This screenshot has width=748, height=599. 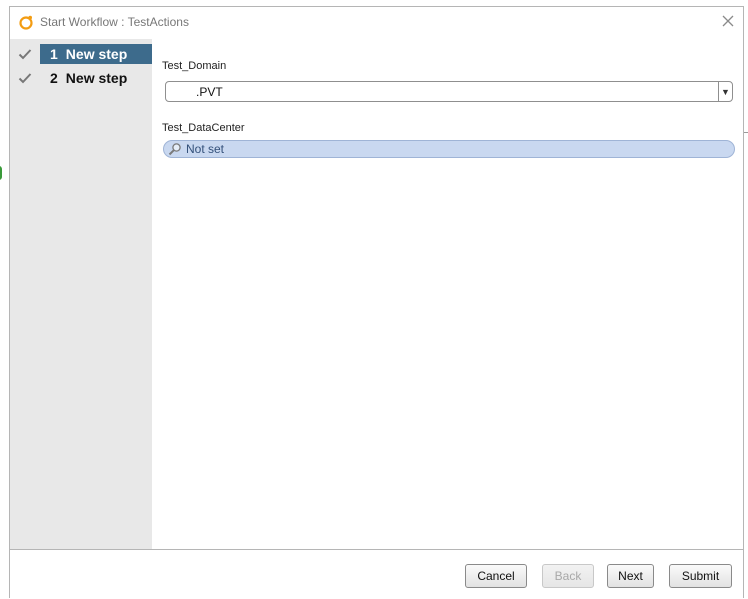 I want to click on dropdown-arrow-icon: ▼, so click(x=725, y=91).